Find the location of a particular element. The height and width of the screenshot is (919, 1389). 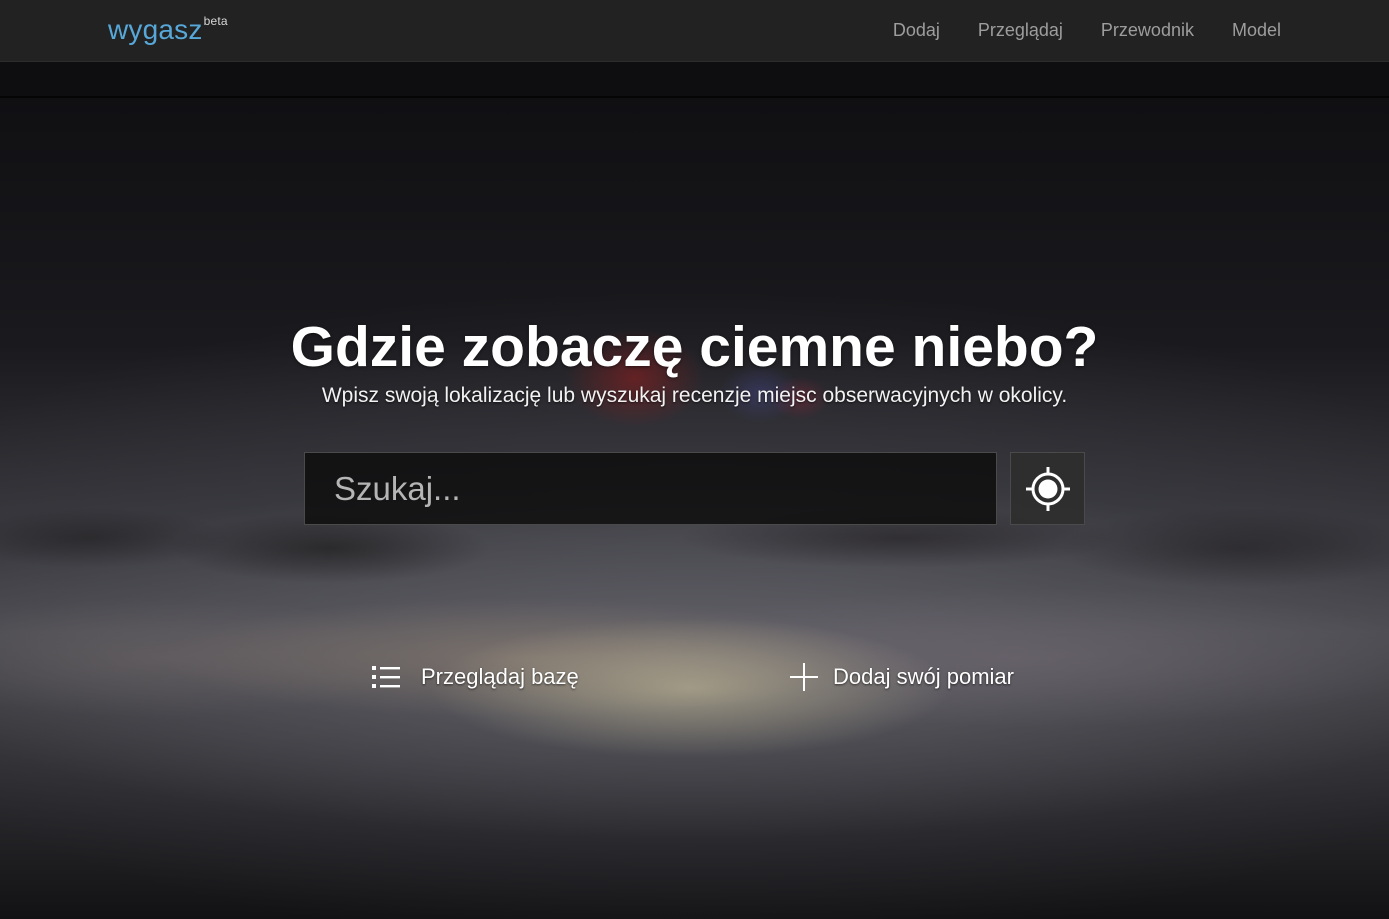

brand-logo: wygaszbeta is located at coordinates (168, 32).